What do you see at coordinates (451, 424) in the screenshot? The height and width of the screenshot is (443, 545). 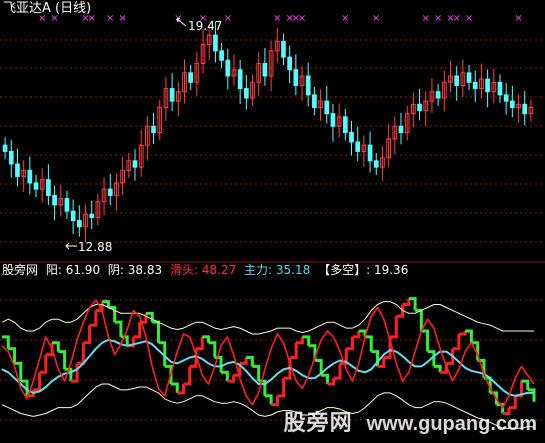 I see `watermark-url: www.gupang.com` at bounding box center [451, 424].